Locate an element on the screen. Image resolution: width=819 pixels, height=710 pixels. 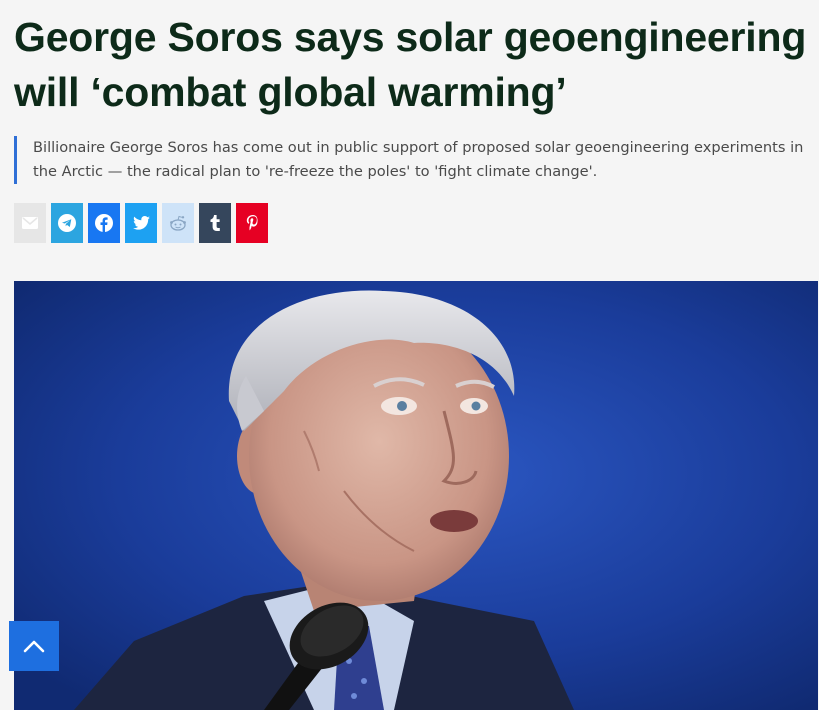
share-reddit-button is located at coordinates (178, 223).